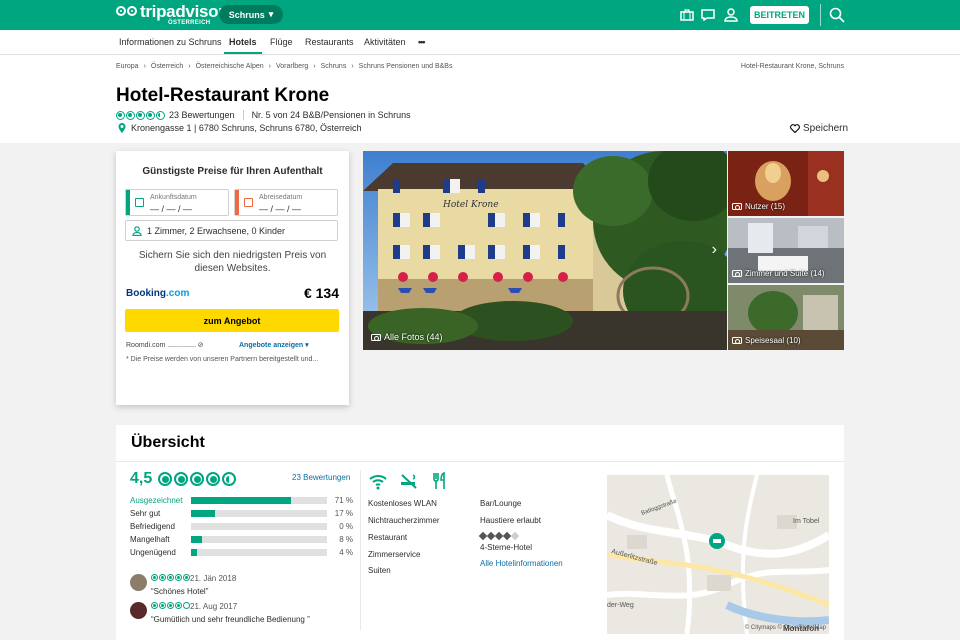 This screenshot has height=640, width=960. What do you see at coordinates (281, 197) in the screenshot?
I see `checkout-label: Abreisedatum` at bounding box center [281, 197].